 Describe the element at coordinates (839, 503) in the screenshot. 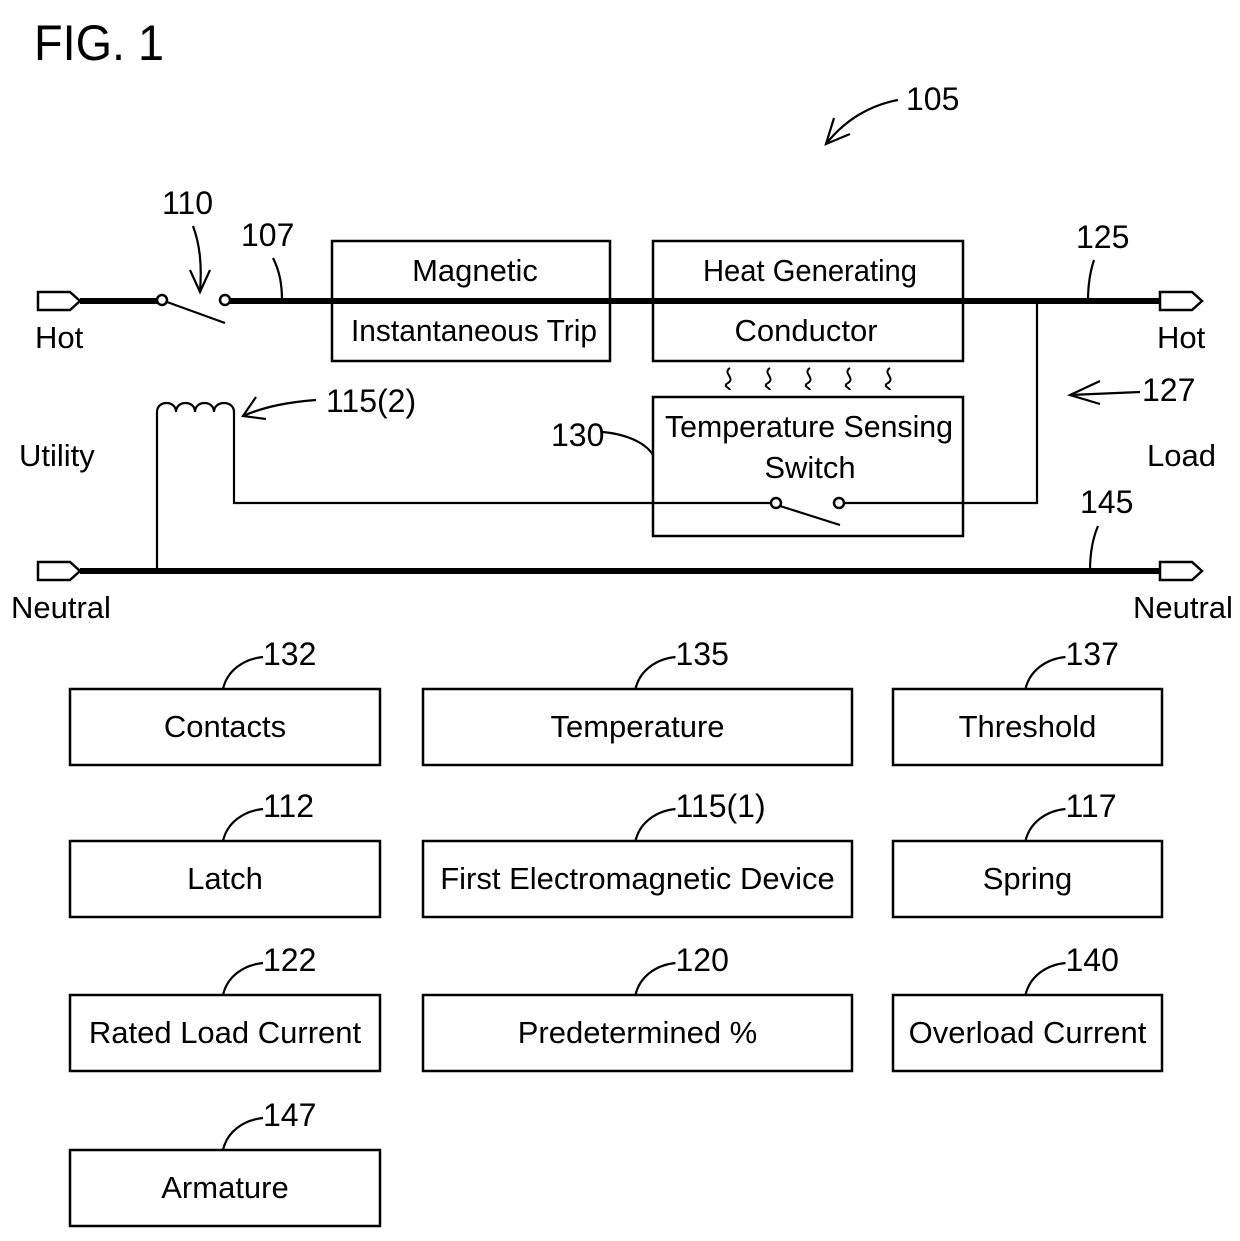

I see `temp-contact-right-icon` at that location.